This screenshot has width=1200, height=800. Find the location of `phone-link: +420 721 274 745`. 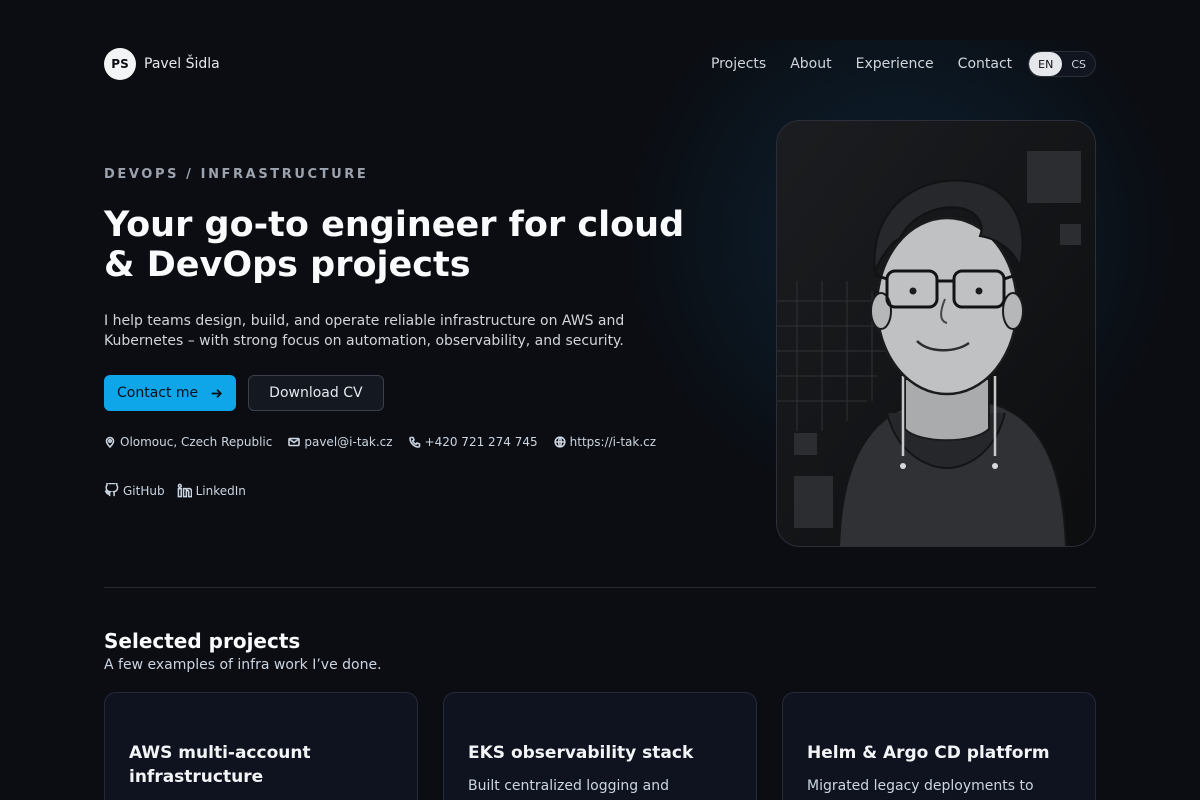

phone-link: +420 721 274 745 is located at coordinates (473, 442).